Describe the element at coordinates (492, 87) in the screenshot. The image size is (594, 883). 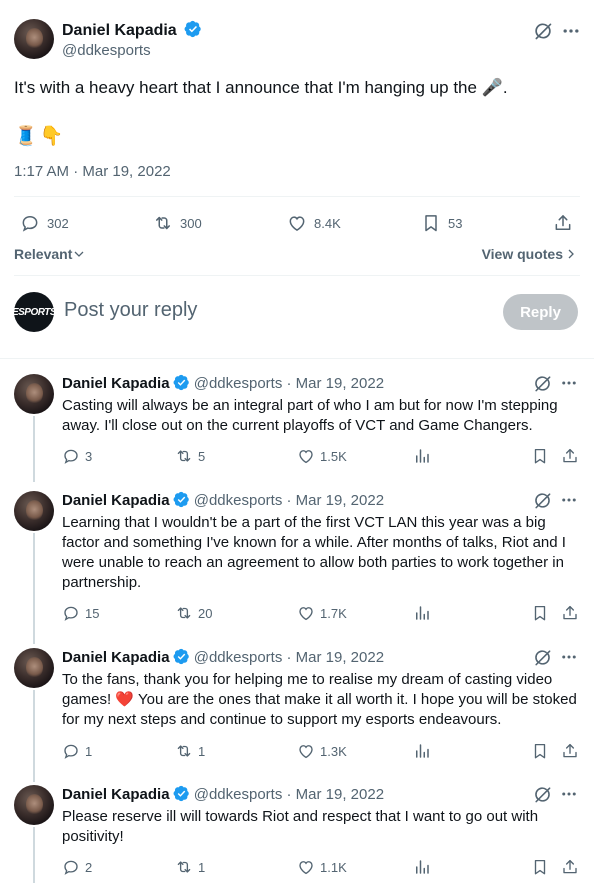
I see `microphone-icon: 🎤` at that location.